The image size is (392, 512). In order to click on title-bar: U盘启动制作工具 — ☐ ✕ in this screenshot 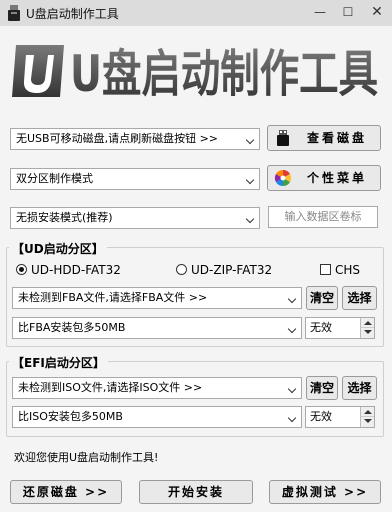, I will do `click(196, 13)`.